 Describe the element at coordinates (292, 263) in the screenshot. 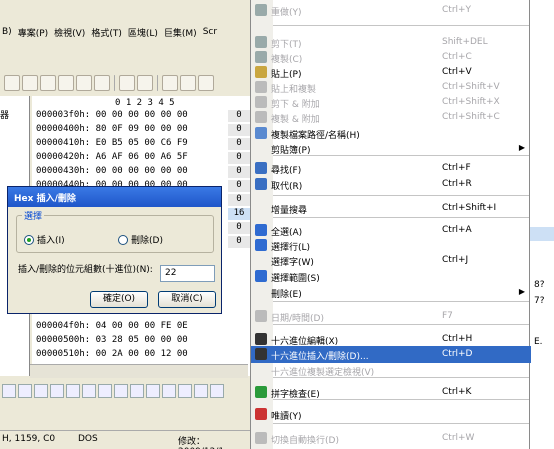

I see `menu-item-label: 選擇字(W)` at that location.